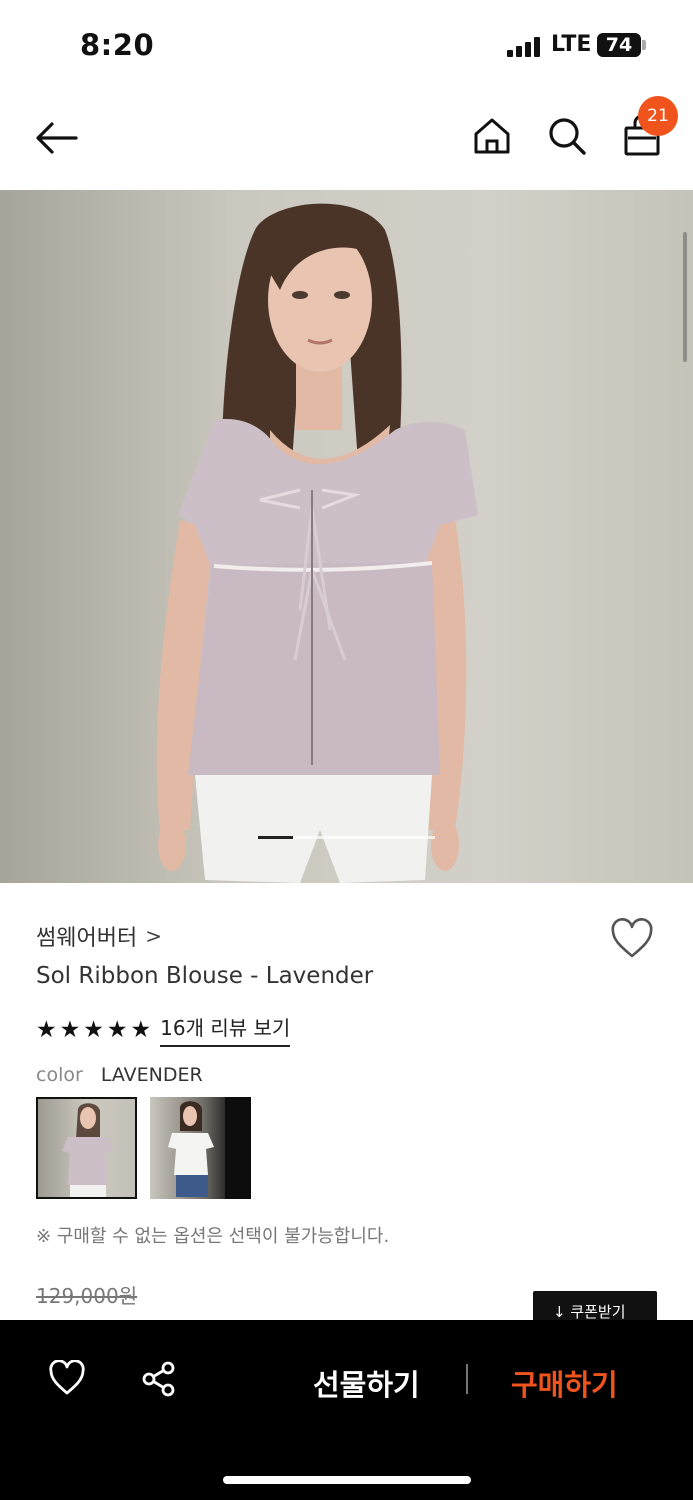 The width and height of the screenshot is (693, 1500). What do you see at coordinates (205, 976) in the screenshot?
I see `product-title: Sol Ribbon Blouse - Lavender` at bounding box center [205, 976].